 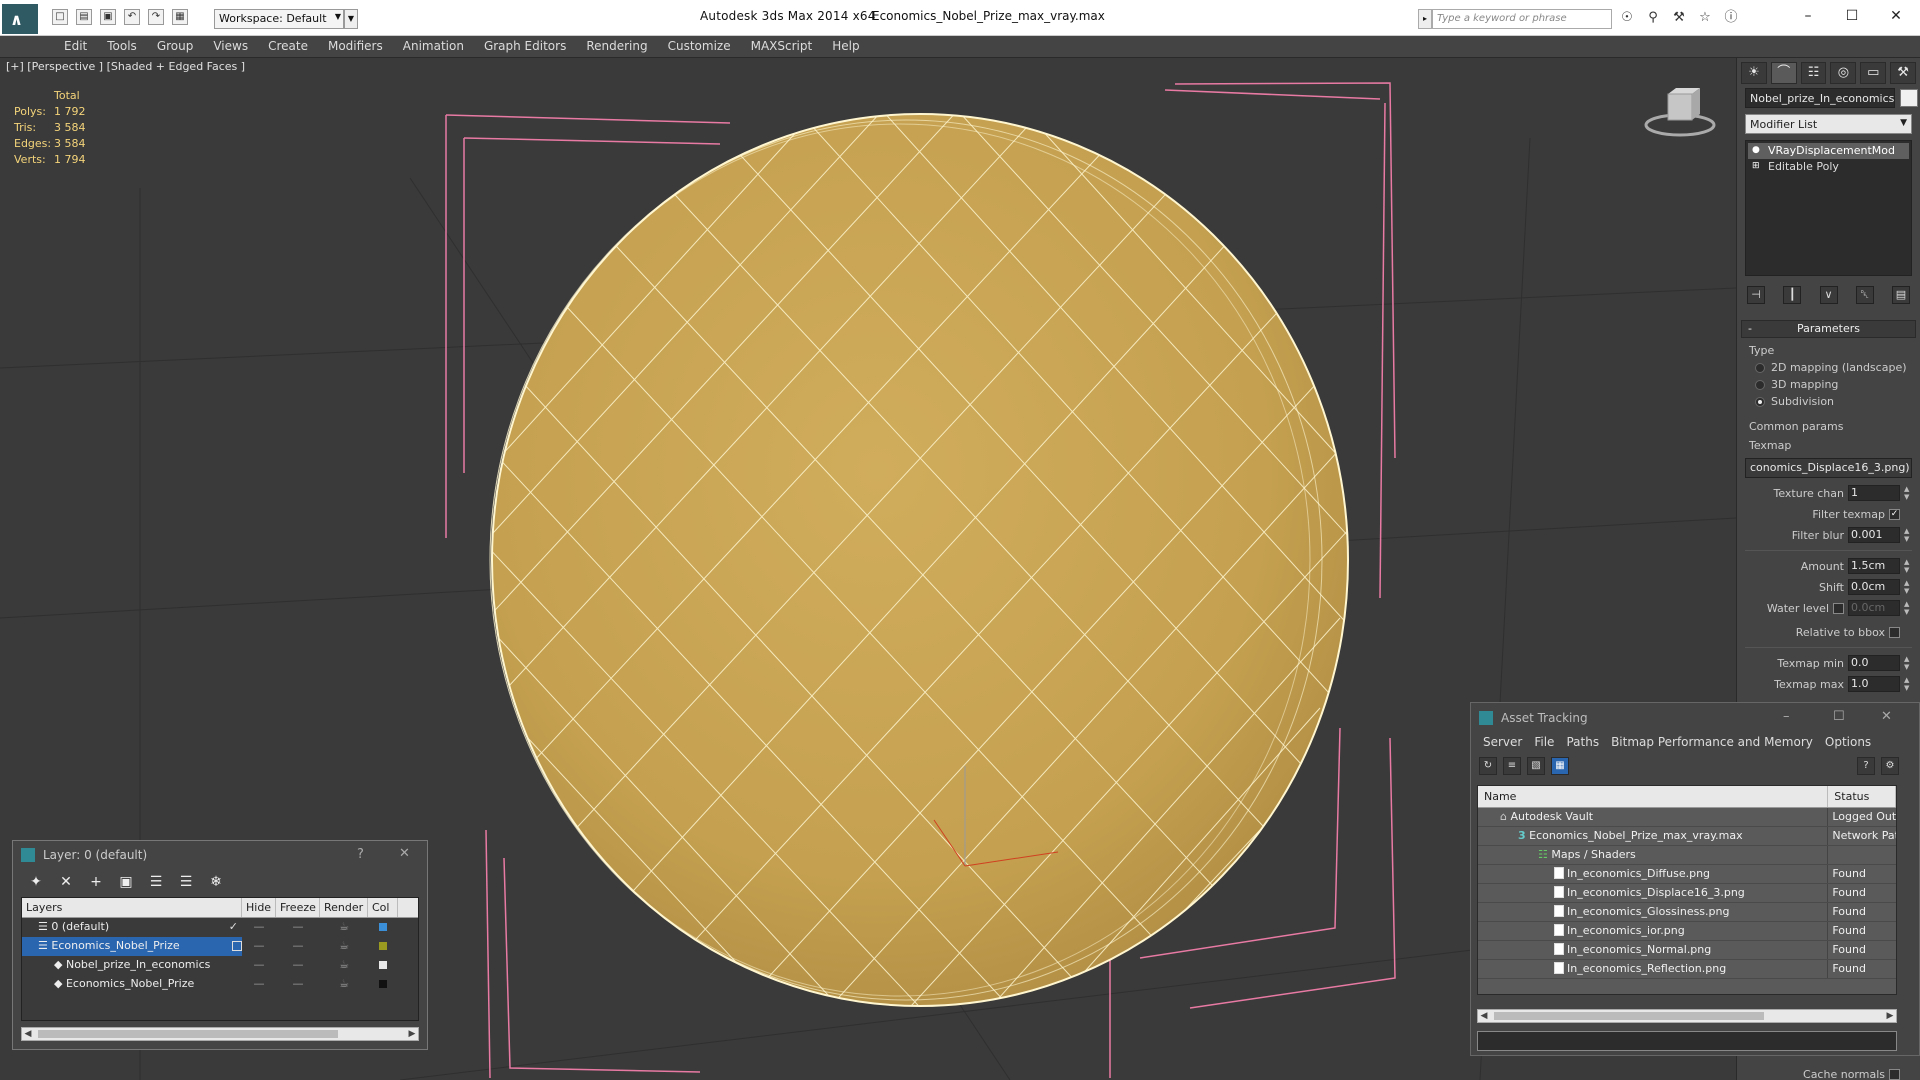 I want to click on menu-maxscript: MAXScript, so click(x=782, y=46).